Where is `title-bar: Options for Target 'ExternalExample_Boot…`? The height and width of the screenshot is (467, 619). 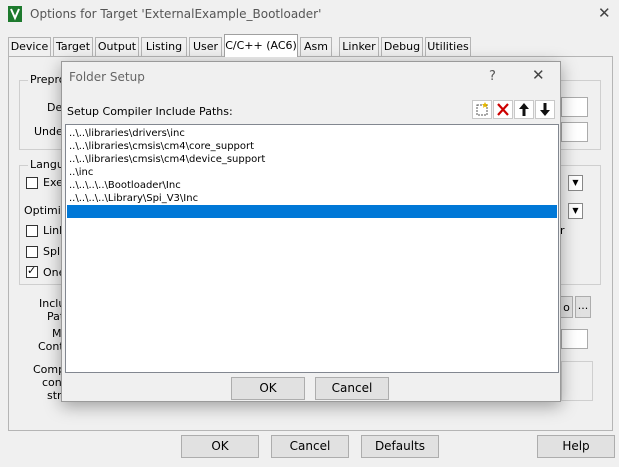
title-bar: Options for Target 'ExternalExample_Boot… is located at coordinates (309, 15).